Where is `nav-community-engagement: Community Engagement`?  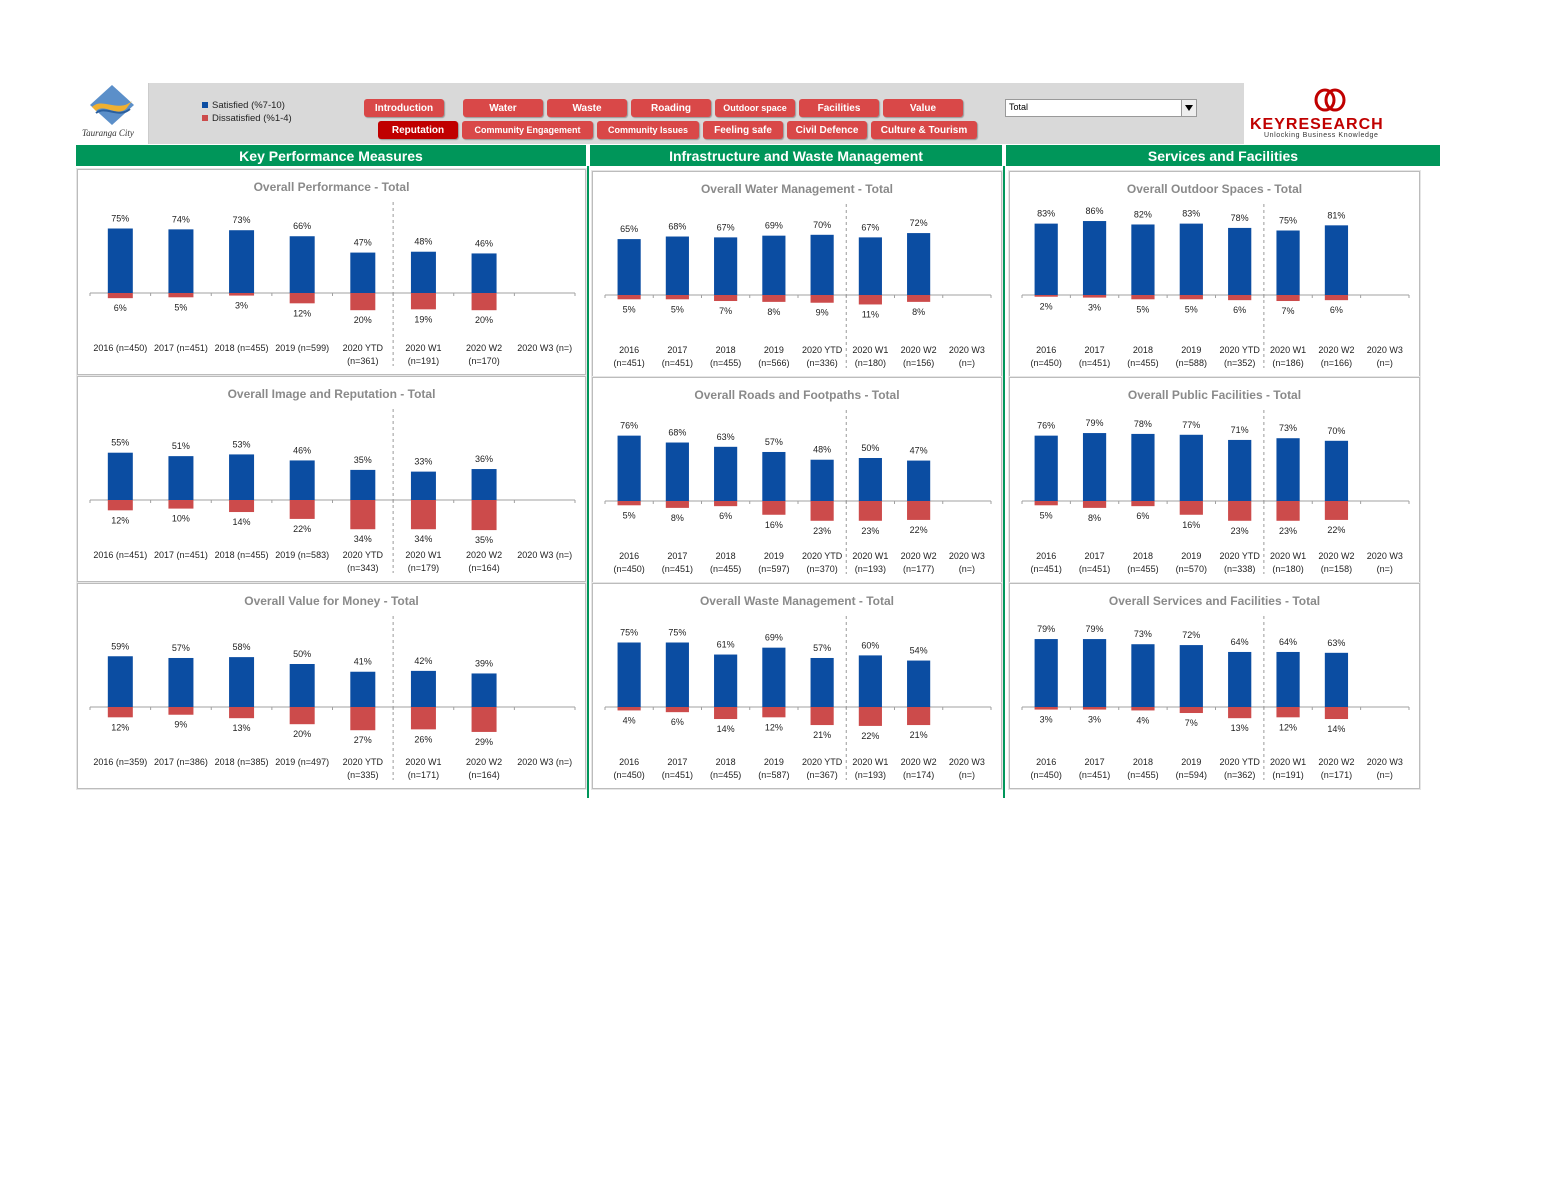 nav-community-engagement: Community Engagement is located at coordinates (527, 130).